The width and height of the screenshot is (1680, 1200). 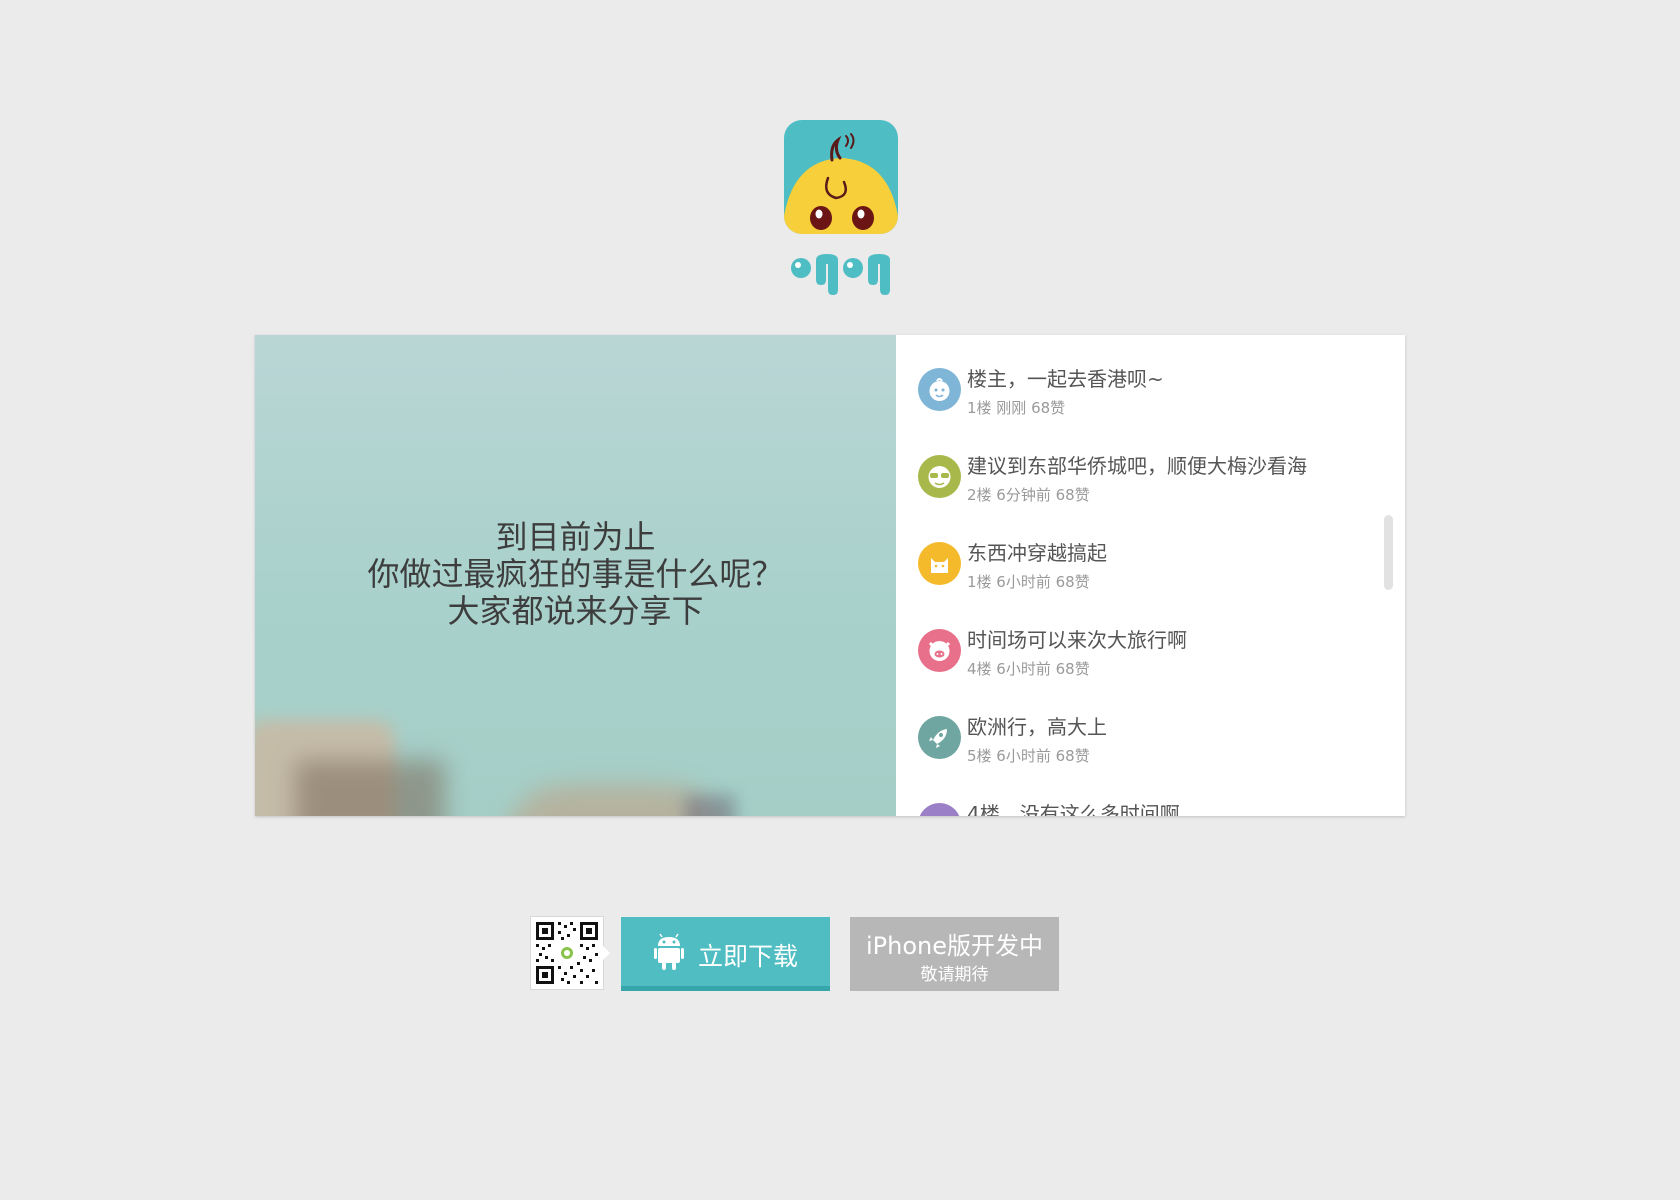 I want to click on baby-face-icon, so click(x=939, y=389).